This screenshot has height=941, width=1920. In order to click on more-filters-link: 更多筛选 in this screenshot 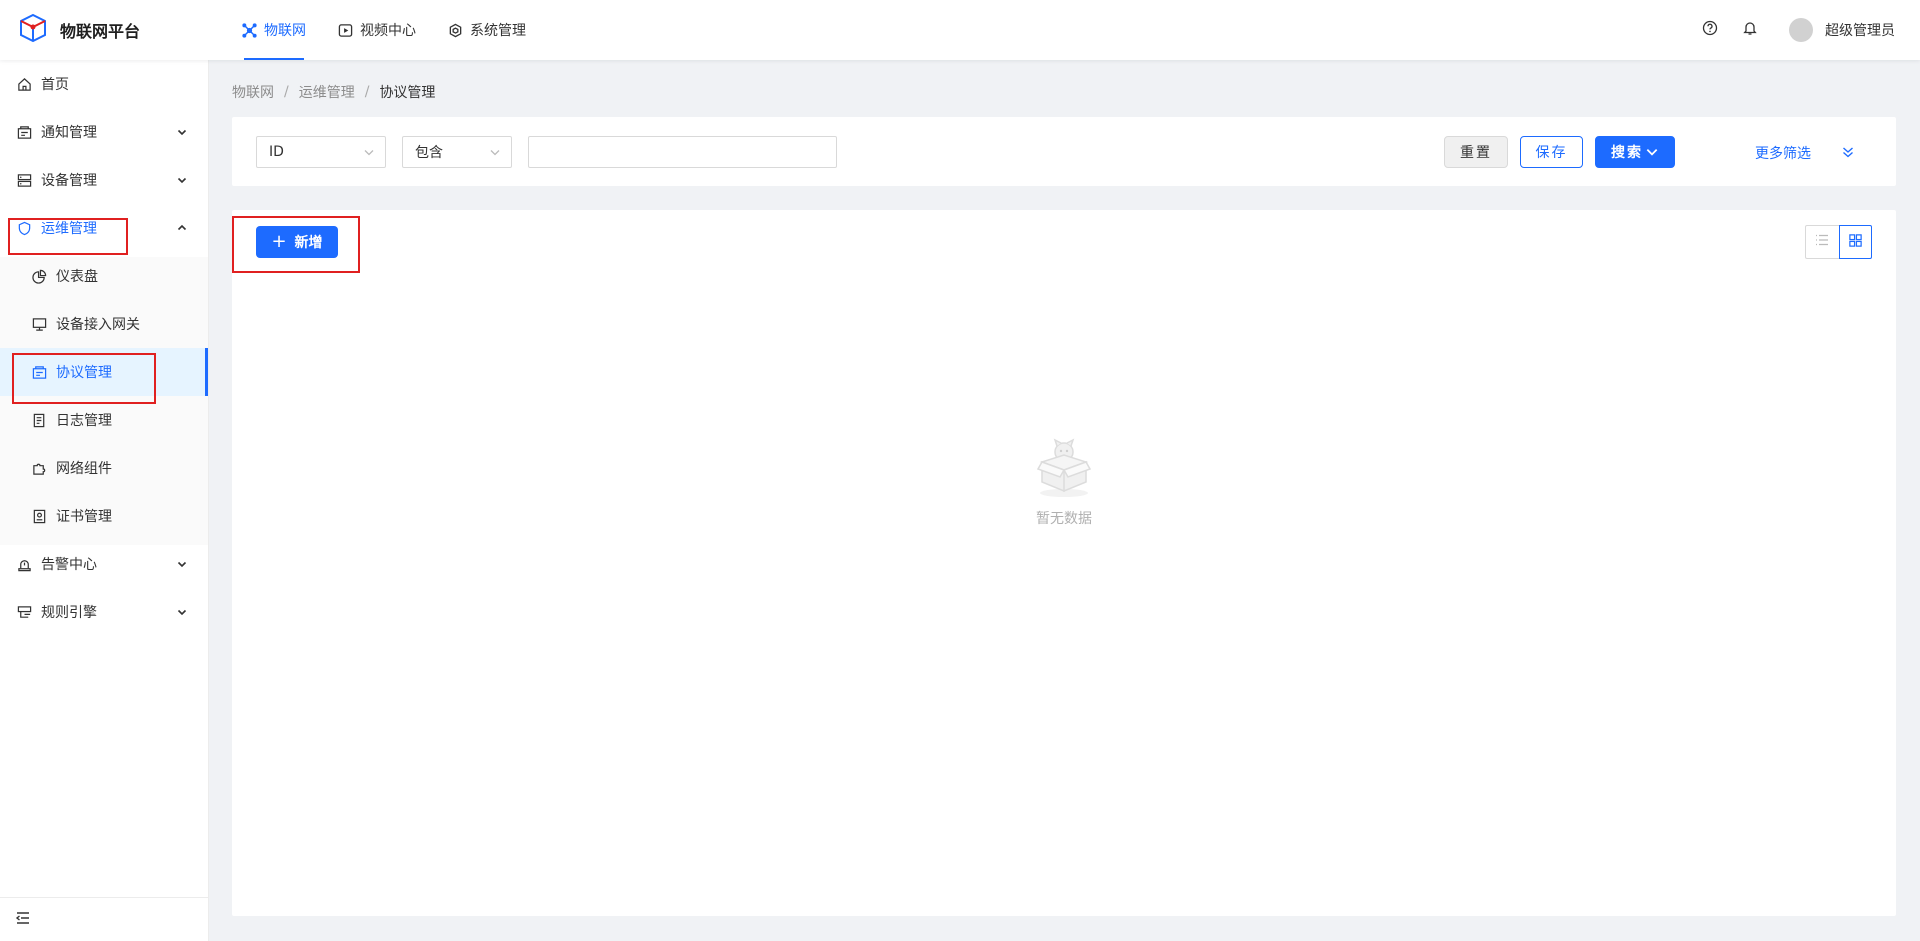, I will do `click(1783, 153)`.